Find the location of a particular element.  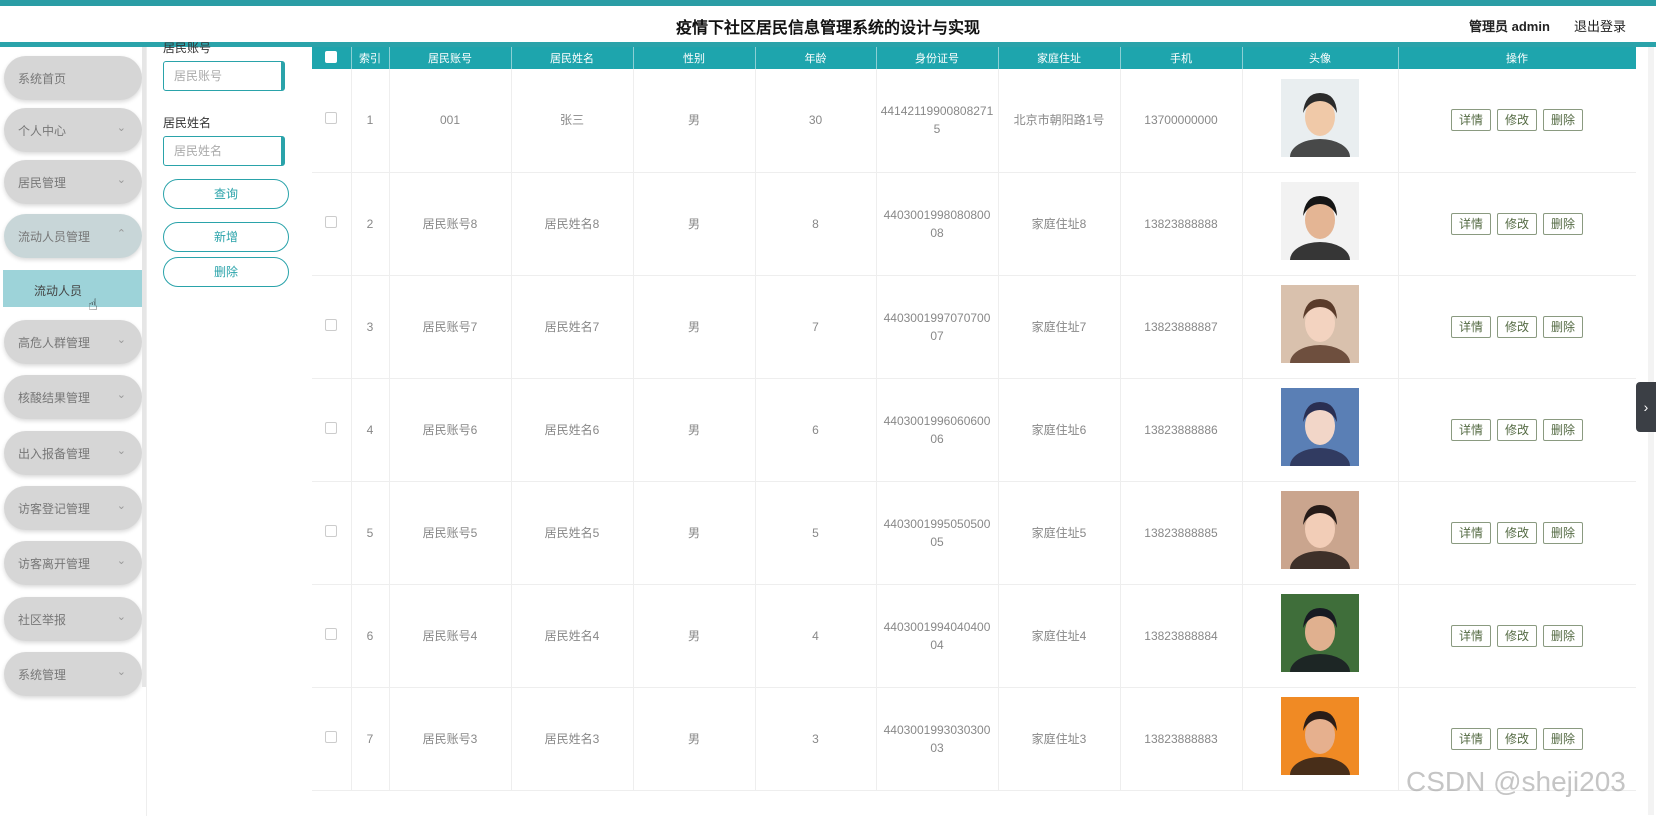

cell-phone: 13823888885 is located at coordinates (1181, 533).